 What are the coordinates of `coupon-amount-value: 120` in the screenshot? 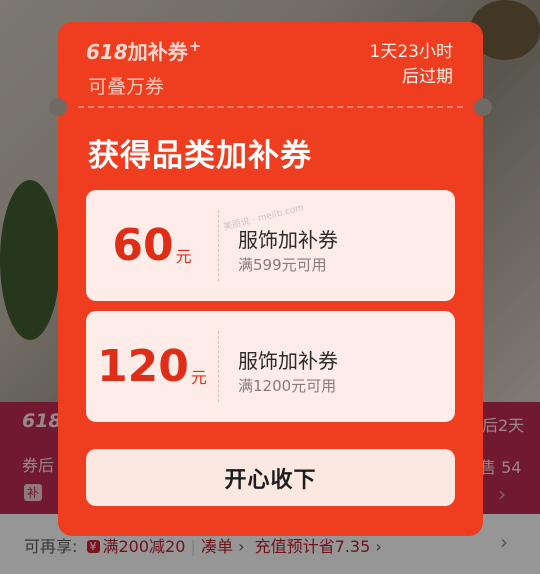 It's located at (143, 366).